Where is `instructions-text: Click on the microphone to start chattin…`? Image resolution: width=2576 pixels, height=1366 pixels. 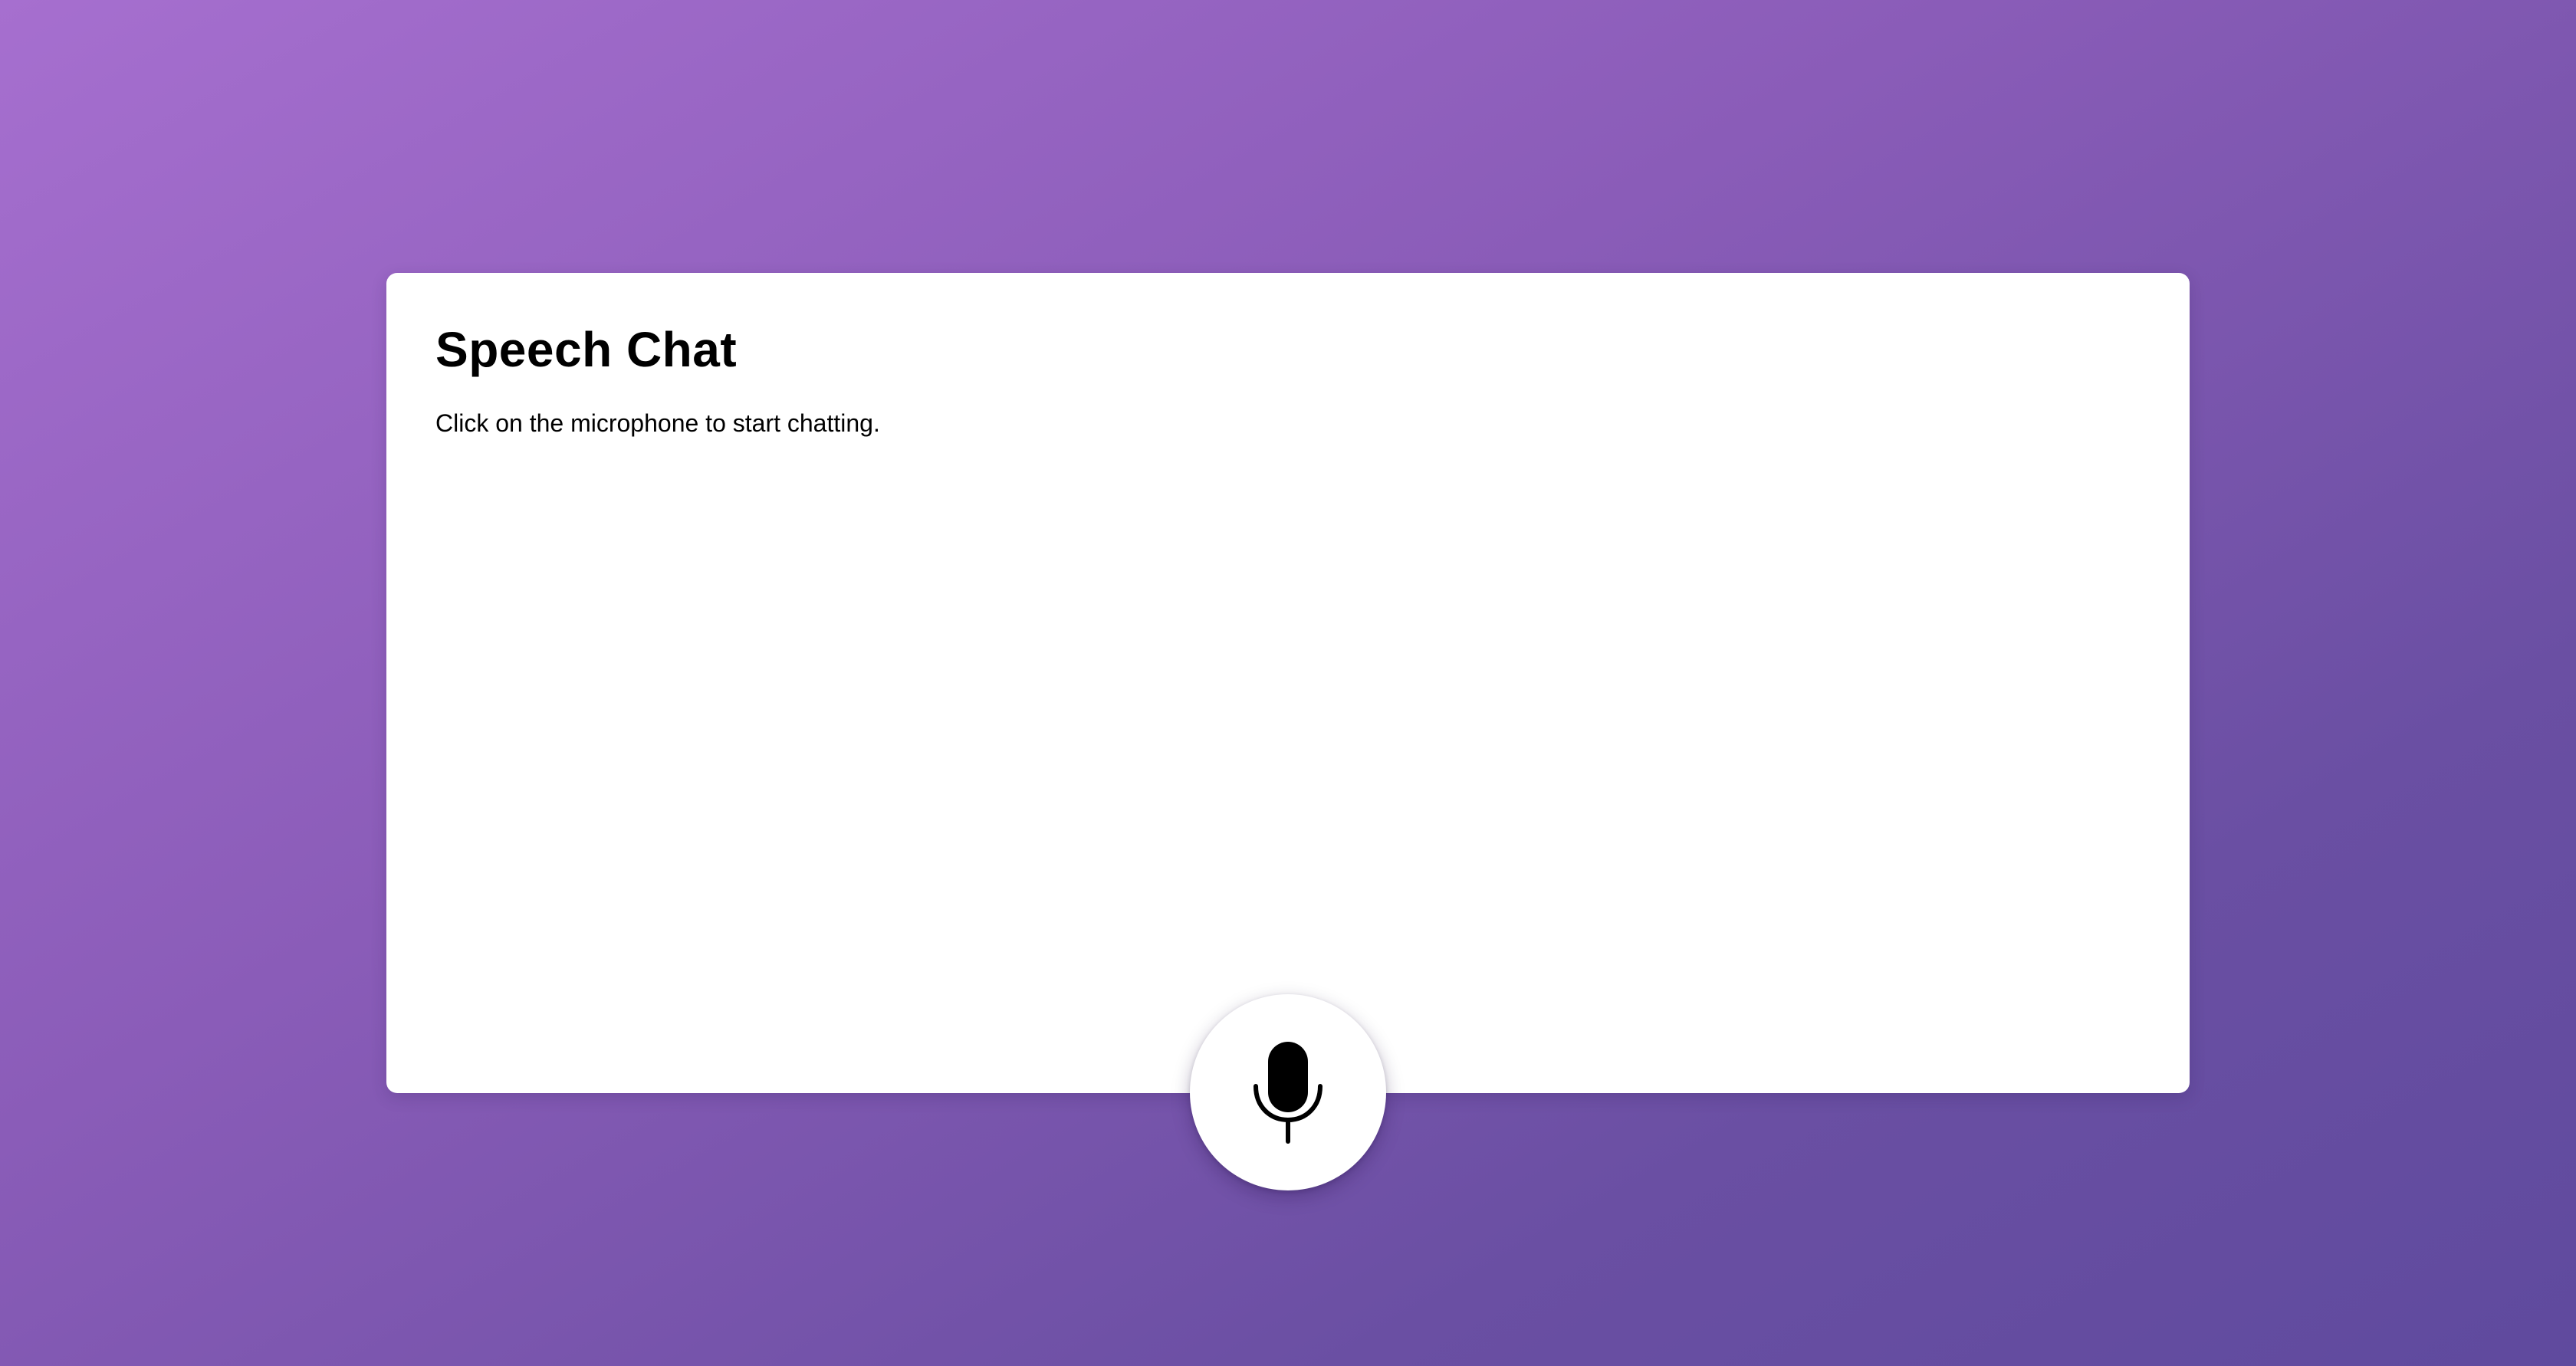
instructions-text: Click on the microphone to start chattin… is located at coordinates (657, 423).